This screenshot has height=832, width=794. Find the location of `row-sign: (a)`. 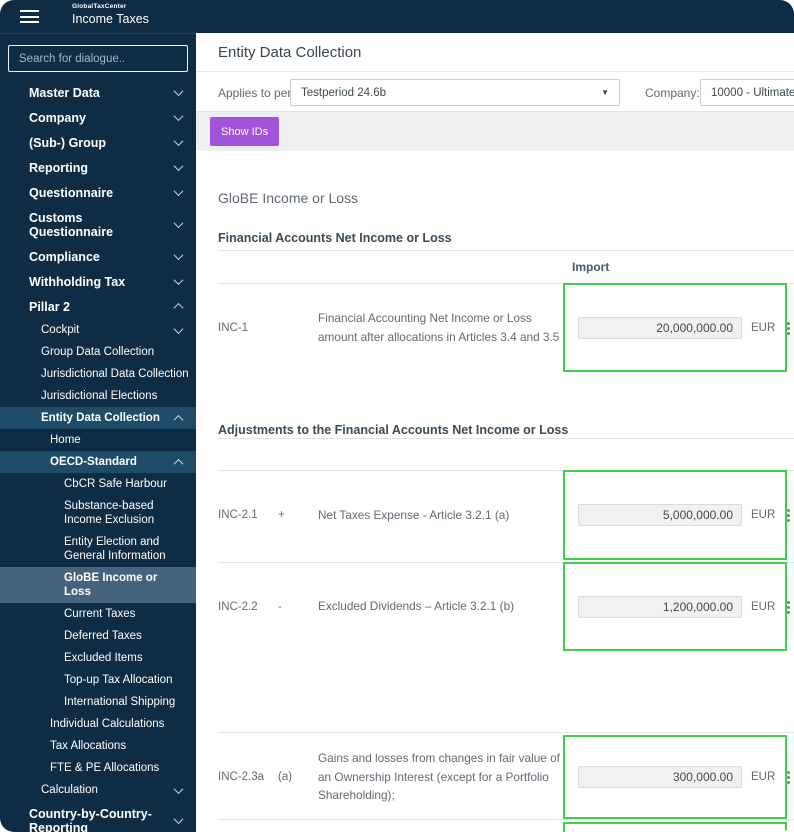

row-sign: (a) is located at coordinates (285, 777).